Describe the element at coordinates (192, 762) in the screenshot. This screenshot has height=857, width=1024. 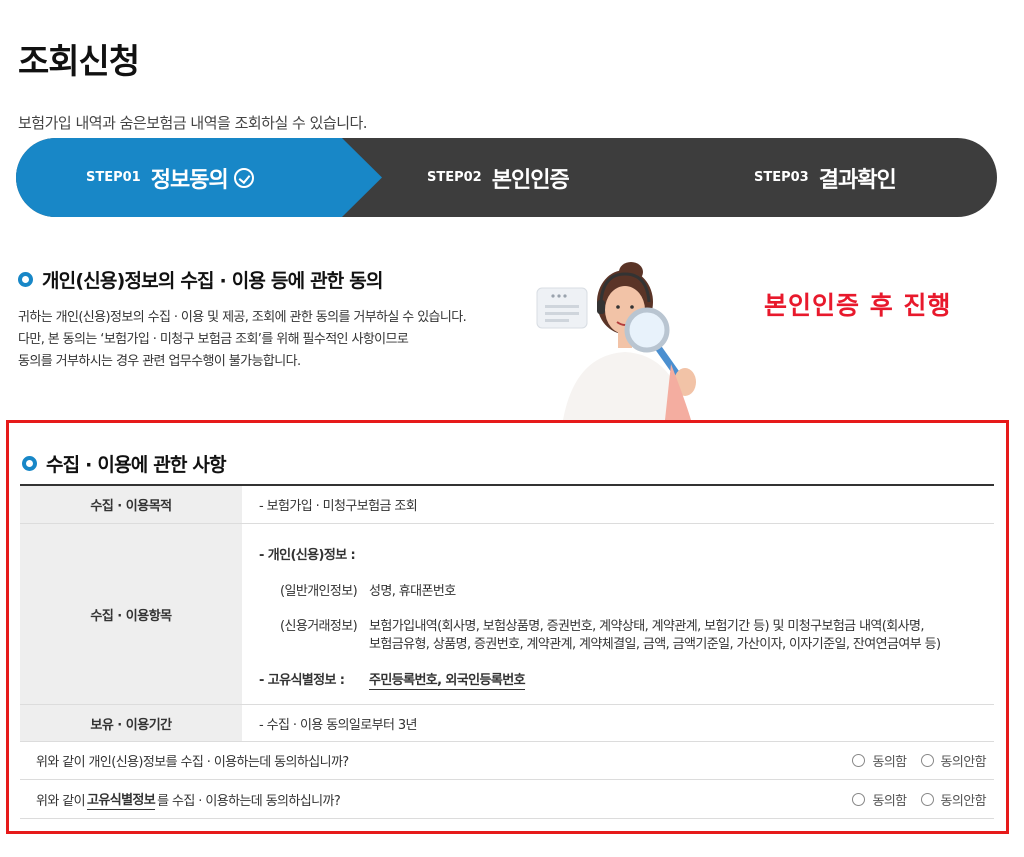
I see `question-text: 위와 같이 개인(신용)정보를 수집 · 이용하는데 동의하십니까?` at that location.